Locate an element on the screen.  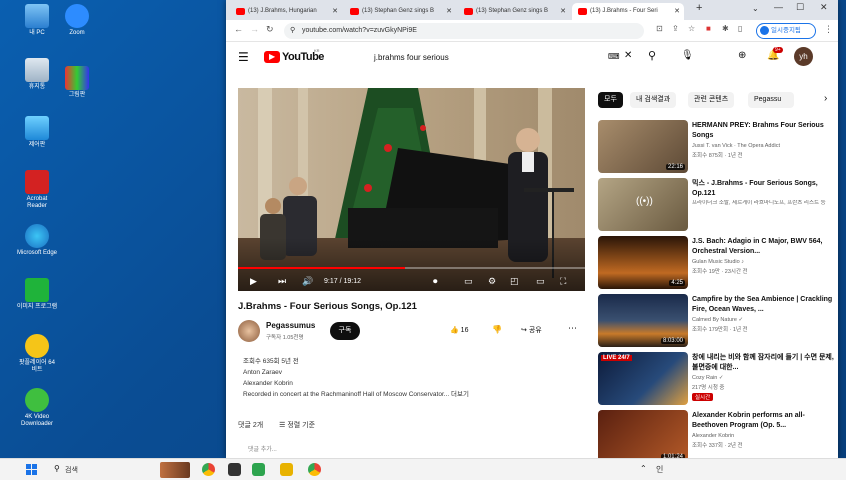
filter-chips: 모두 내 검색결과 관련 콘텐츠 Pegassu › is located at coordinates (718, 100).